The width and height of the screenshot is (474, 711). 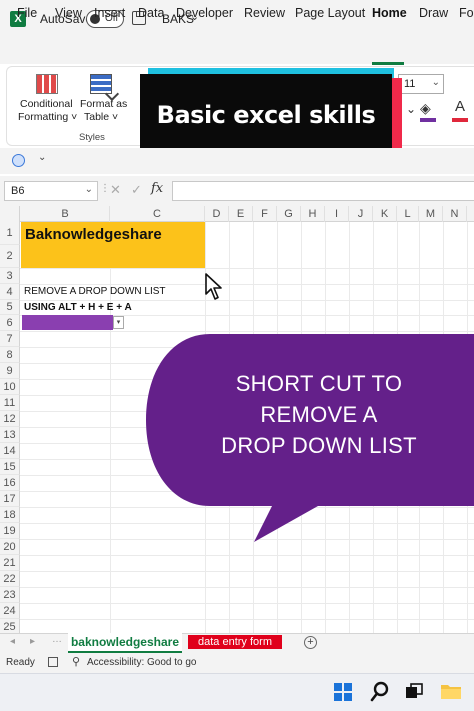 I want to click on macro-record-icon, so click(x=53, y=662).